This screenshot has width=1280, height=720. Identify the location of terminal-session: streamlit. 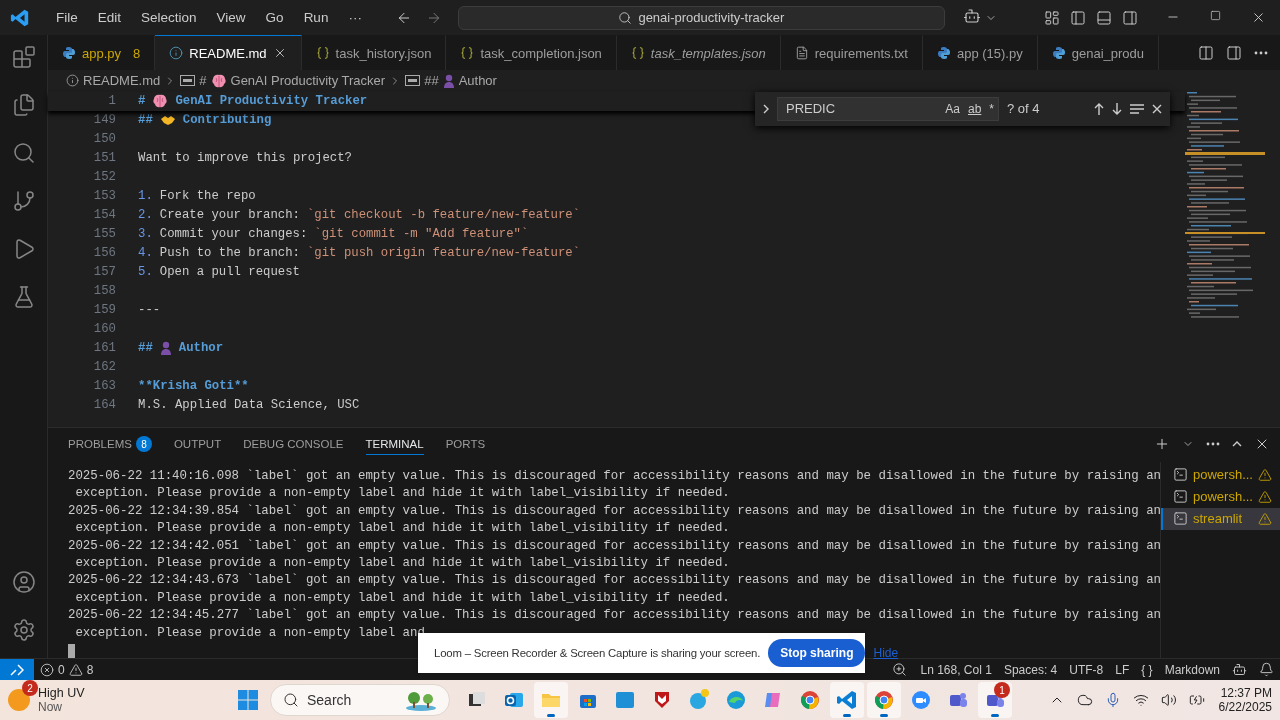
(1220, 518).